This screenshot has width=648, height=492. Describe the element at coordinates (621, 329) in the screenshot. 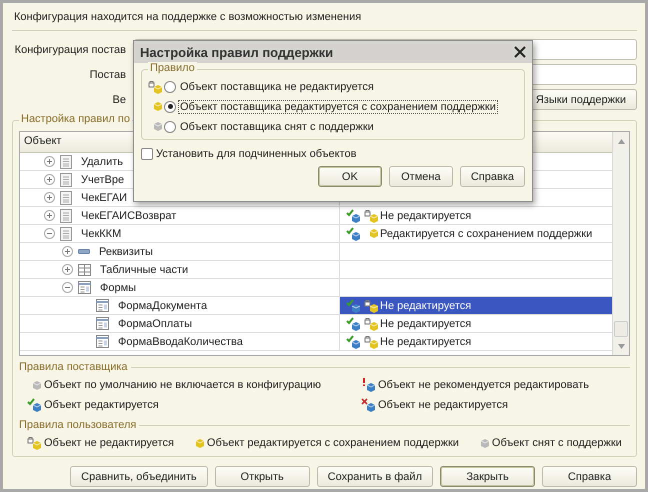

I see `scroll-thumb` at that location.